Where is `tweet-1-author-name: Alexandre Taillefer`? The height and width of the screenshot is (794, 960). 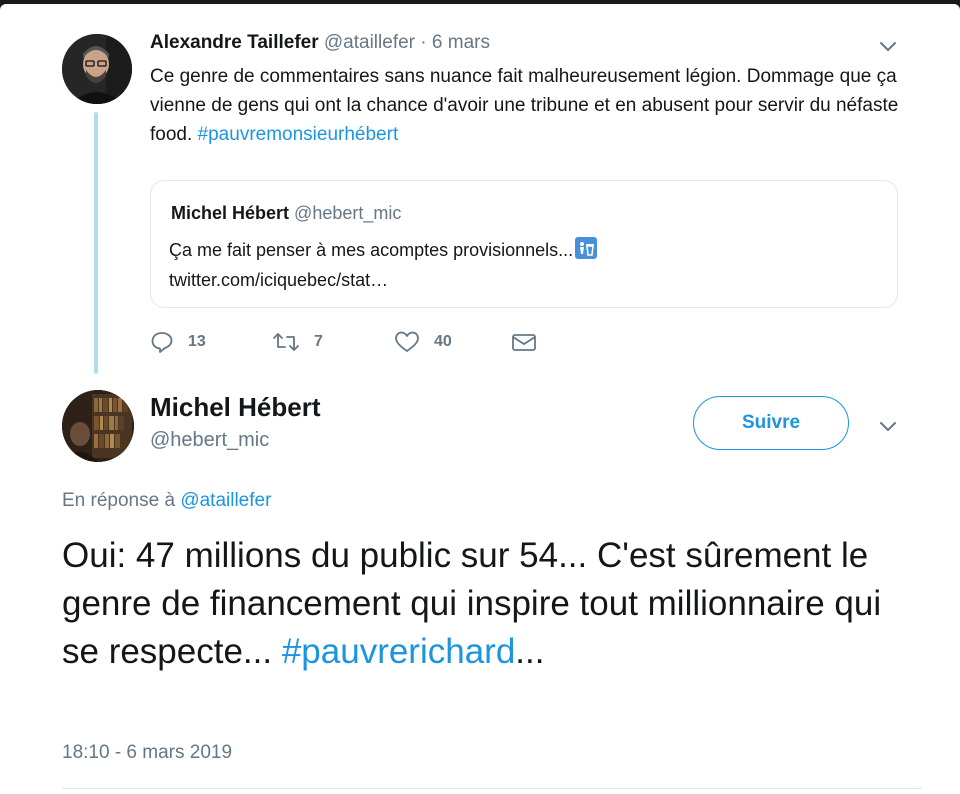
tweet-1-author-name: Alexandre Taillefer is located at coordinates (234, 42).